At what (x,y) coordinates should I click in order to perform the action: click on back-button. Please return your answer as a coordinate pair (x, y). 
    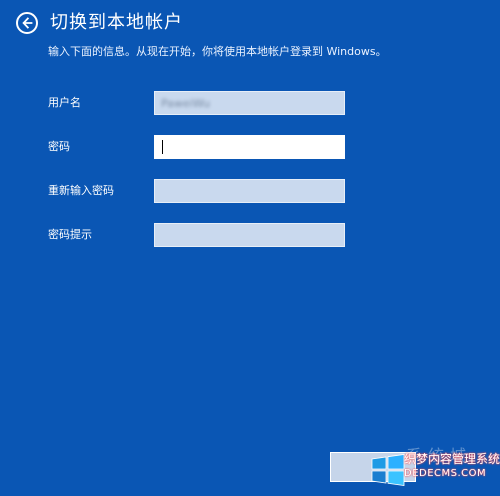
    Looking at the image, I should click on (27, 23).